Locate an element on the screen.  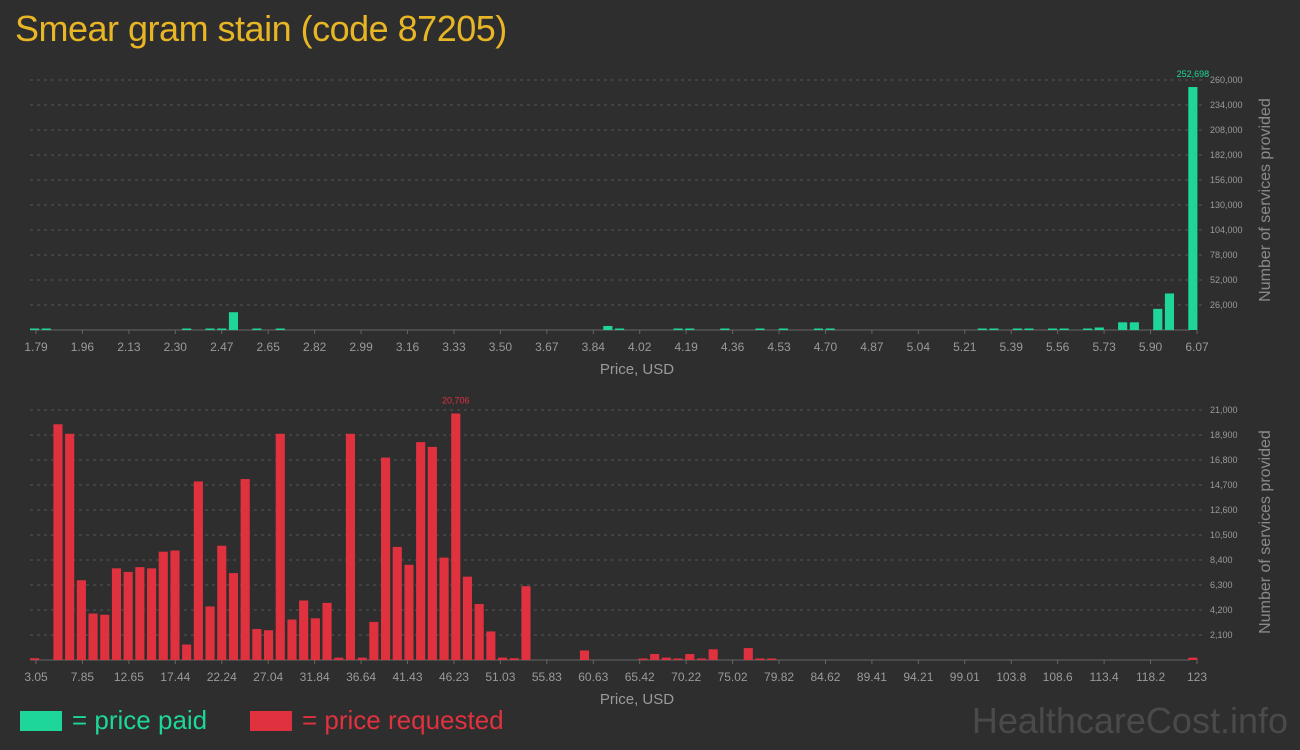
x-tick-label: 79.82 is located at coordinates (779, 677).